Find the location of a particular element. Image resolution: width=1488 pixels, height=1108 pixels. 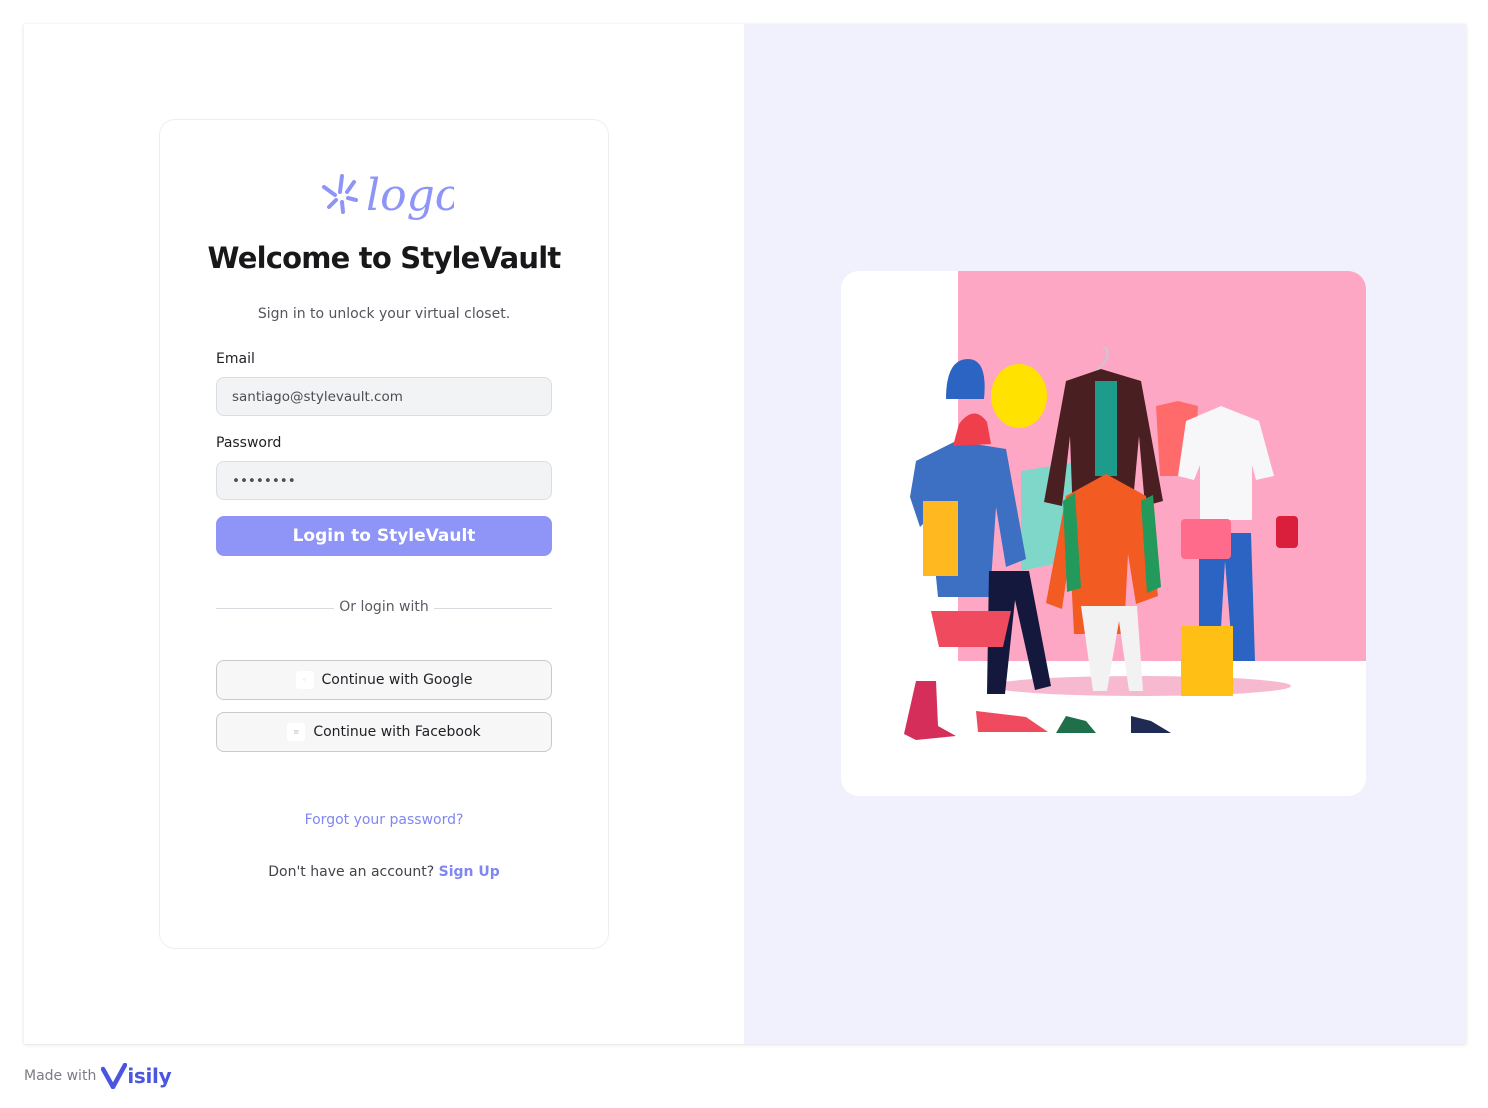

facebook-login-button: ≡ Continue with Facebook is located at coordinates (384, 732).